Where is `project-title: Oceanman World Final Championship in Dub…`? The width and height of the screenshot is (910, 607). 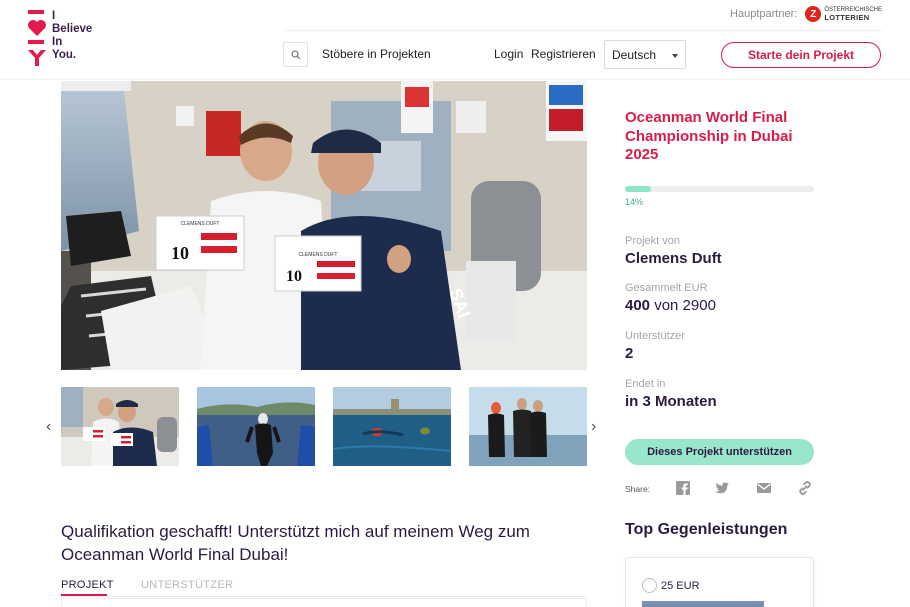 project-title: Oceanman World Final Championship in Dub… is located at coordinates (709, 136).